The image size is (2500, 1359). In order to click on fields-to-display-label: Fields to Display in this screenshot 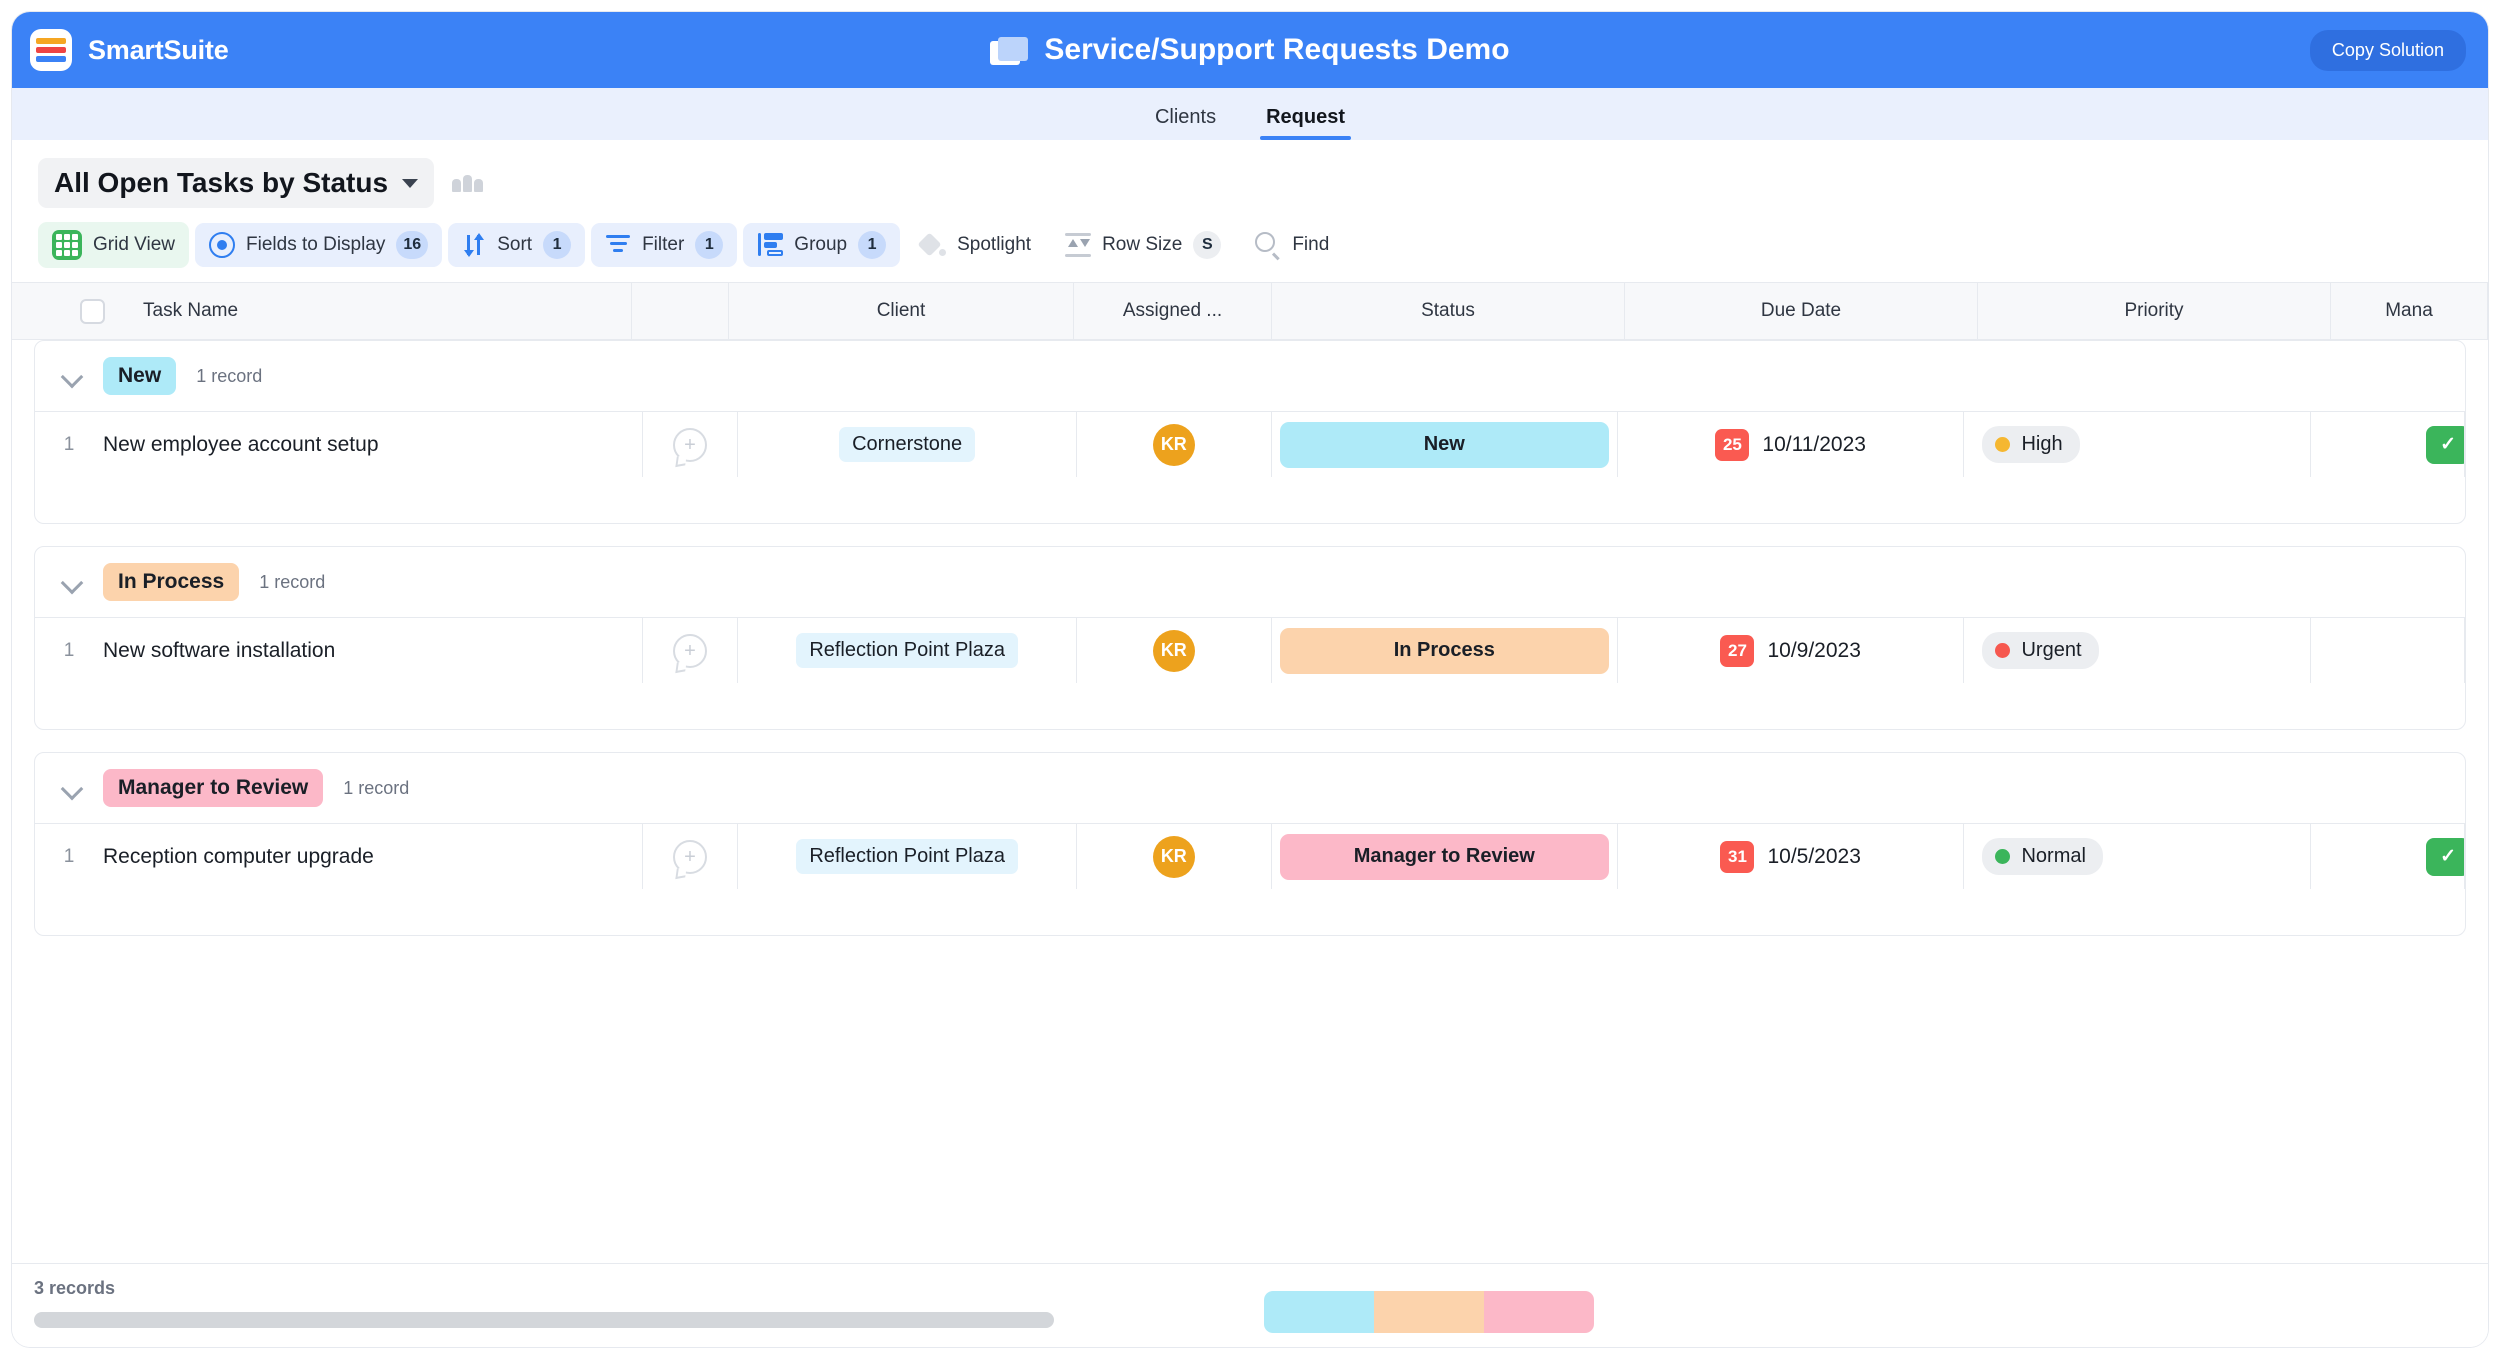, I will do `click(316, 244)`.